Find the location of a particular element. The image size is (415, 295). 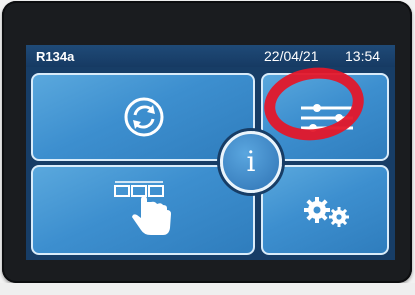

status-bar: R134a 22/04/21 13:54 is located at coordinates (210, 56).